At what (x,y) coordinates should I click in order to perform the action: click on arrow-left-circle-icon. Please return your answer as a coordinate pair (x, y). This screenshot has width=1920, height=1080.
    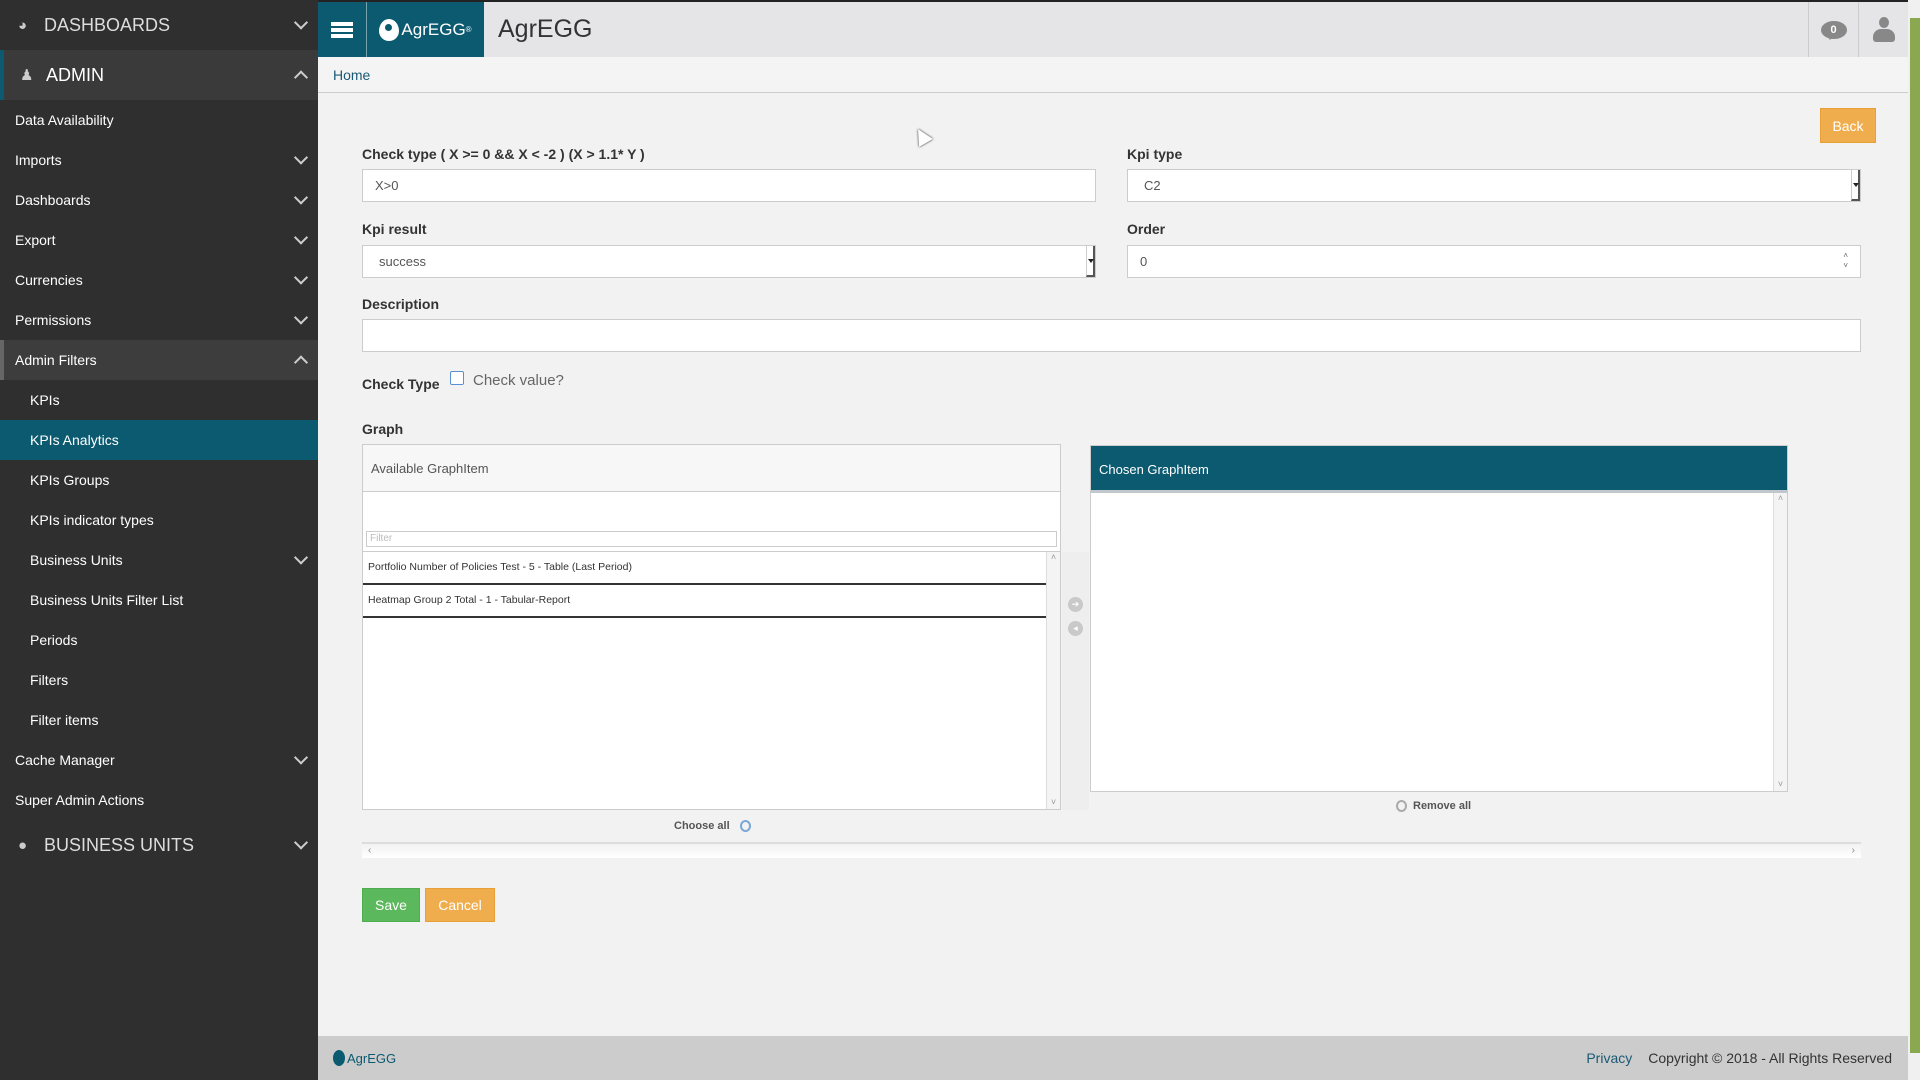
    Looking at the image, I should click on (1401, 806).